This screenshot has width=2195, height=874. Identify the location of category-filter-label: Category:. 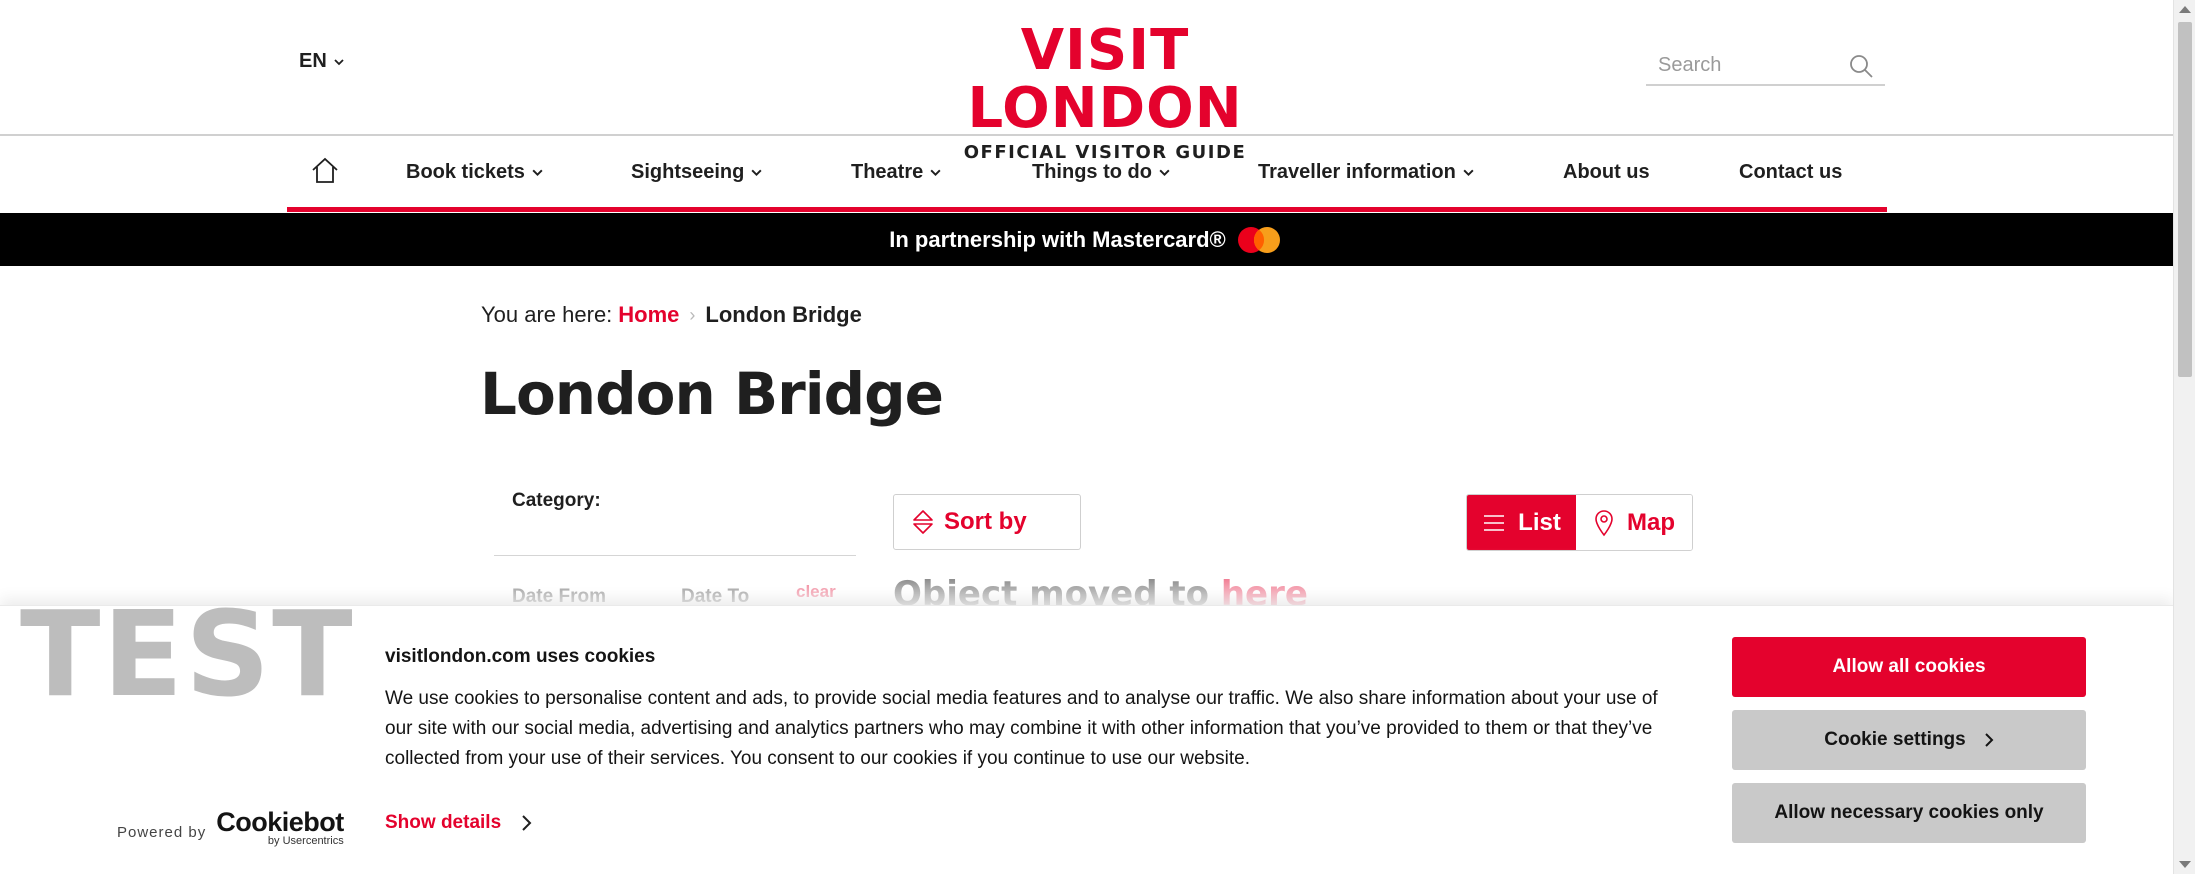
(556, 501).